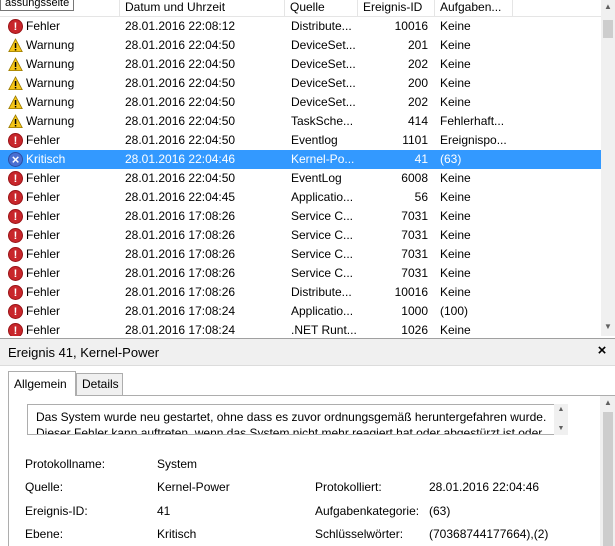  What do you see at coordinates (367, 511) in the screenshot?
I see `label-aufgabenkategorie: Aufgabenkategorie:` at bounding box center [367, 511].